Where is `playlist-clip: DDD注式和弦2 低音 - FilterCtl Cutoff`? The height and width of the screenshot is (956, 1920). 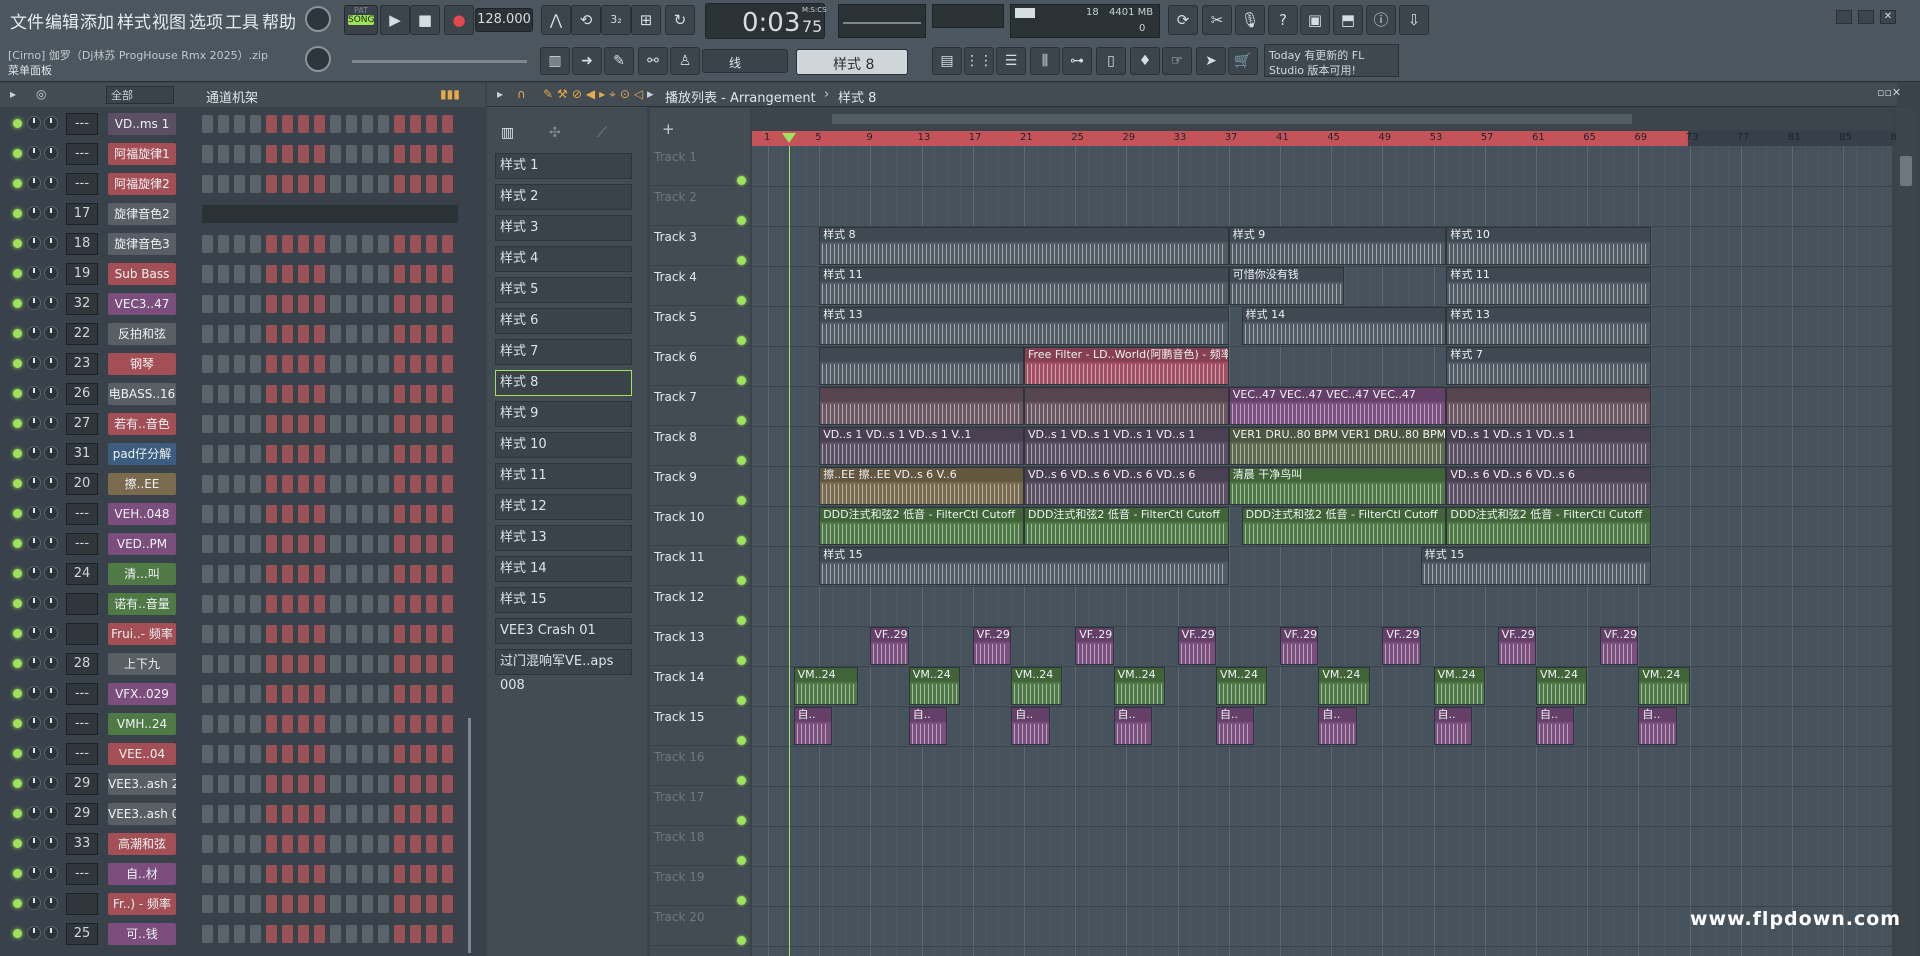 playlist-clip: DDD注式和弦2 低音 - FilterCtl Cutoff is located at coordinates (1549, 526).